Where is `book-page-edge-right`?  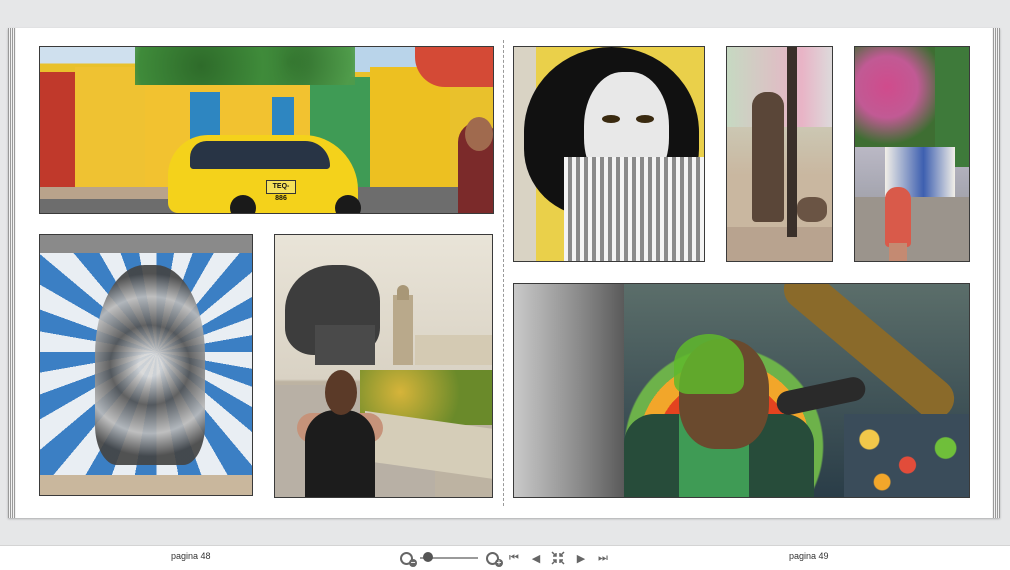 book-page-edge-right is located at coordinates (996, 273).